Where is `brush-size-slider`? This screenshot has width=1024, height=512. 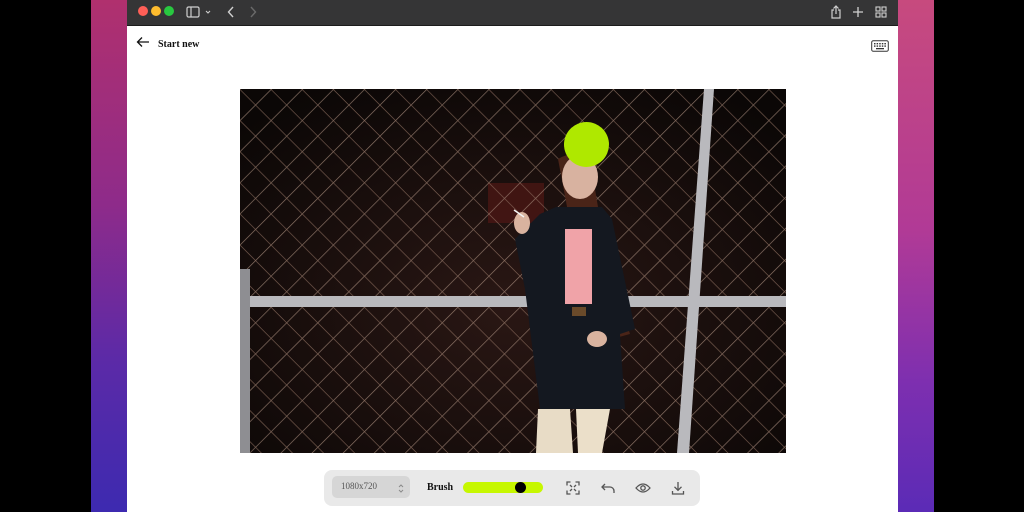 brush-size-slider is located at coordinates (503, 487).